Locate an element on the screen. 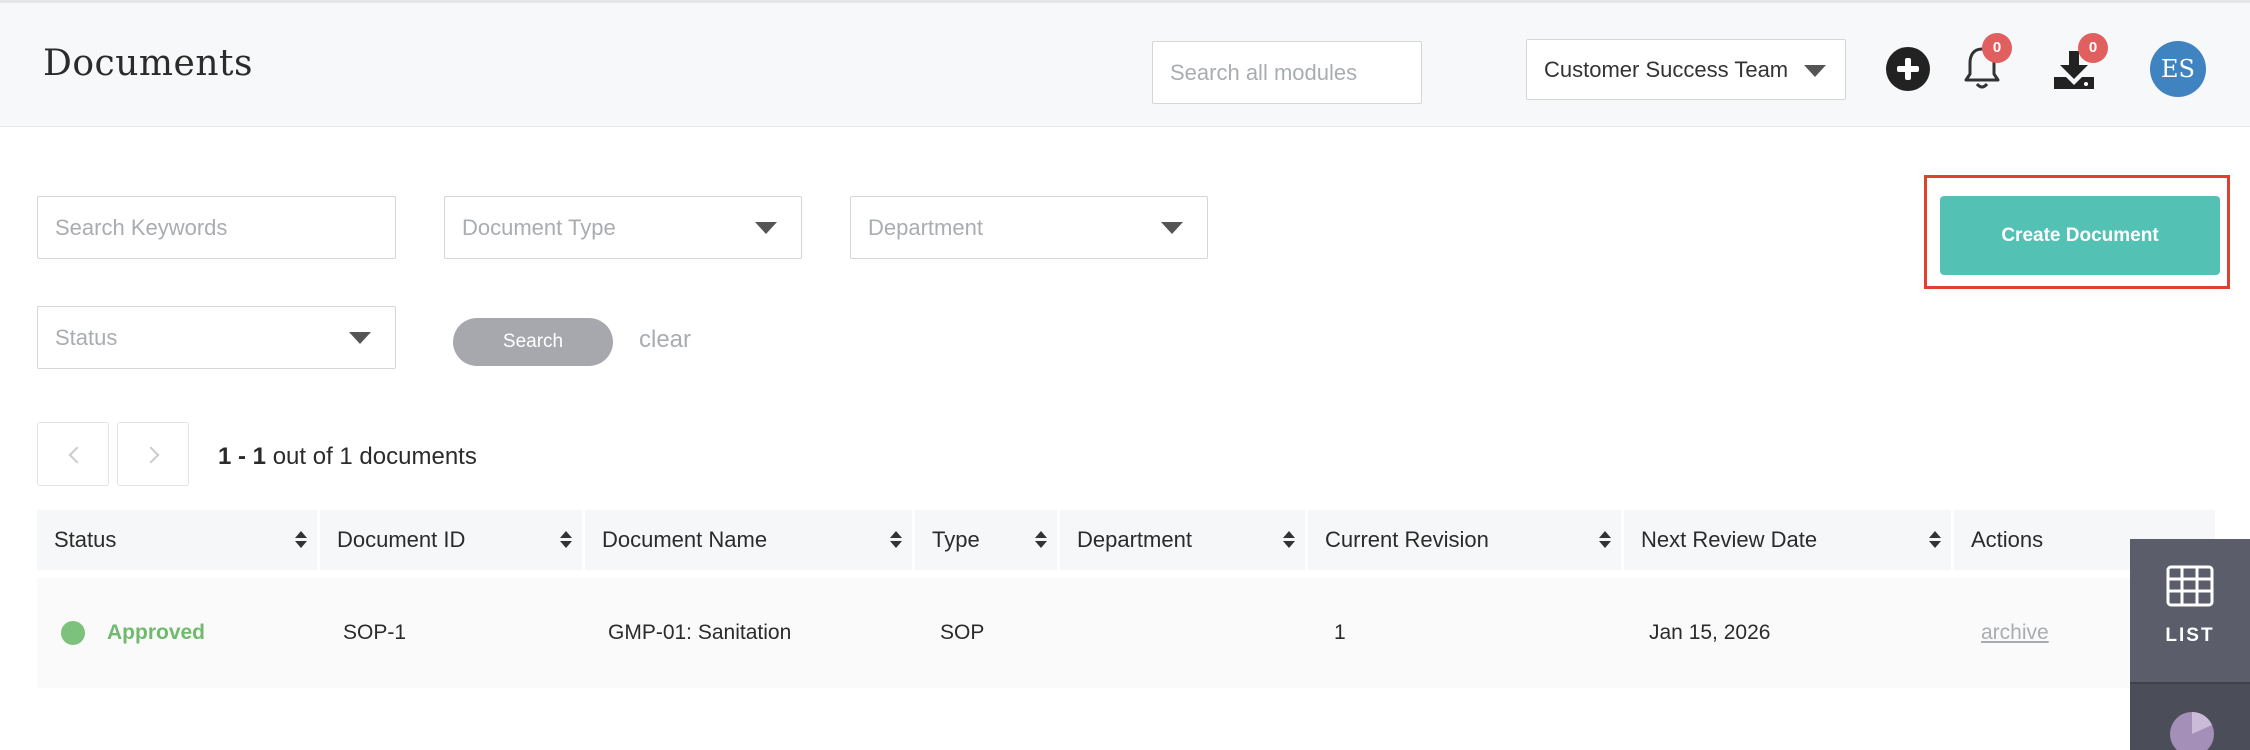  keyword-search-input is located at coordinates (216, 227).